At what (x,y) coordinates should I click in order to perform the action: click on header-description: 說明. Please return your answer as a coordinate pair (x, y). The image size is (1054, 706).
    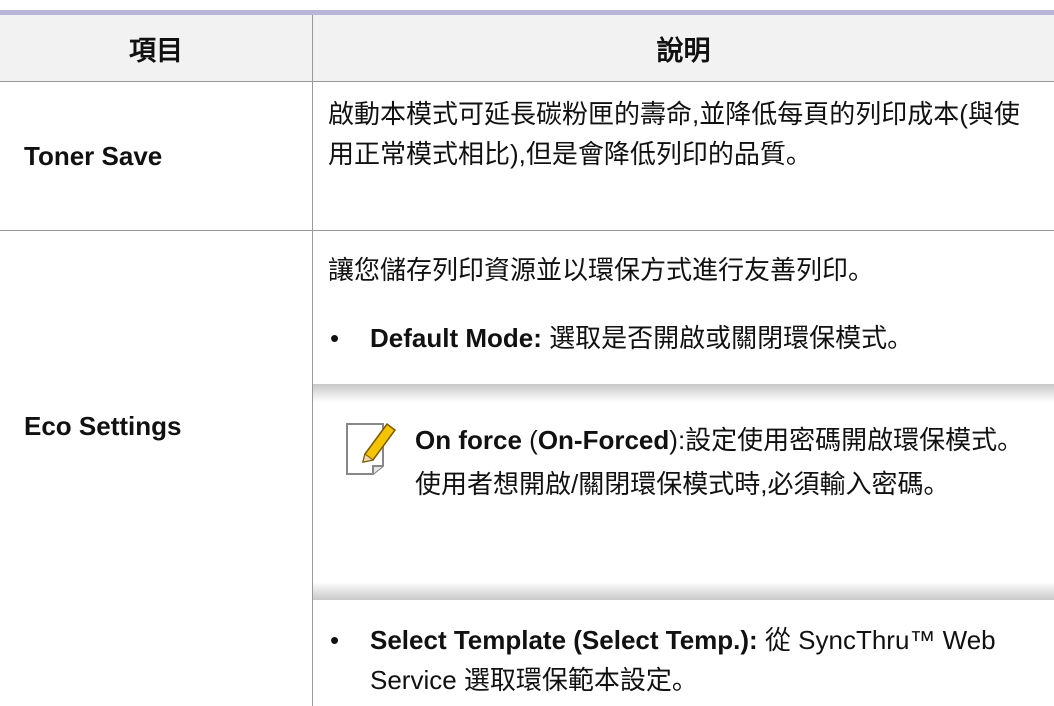
    Looking at the image, I should click on (683, 50).